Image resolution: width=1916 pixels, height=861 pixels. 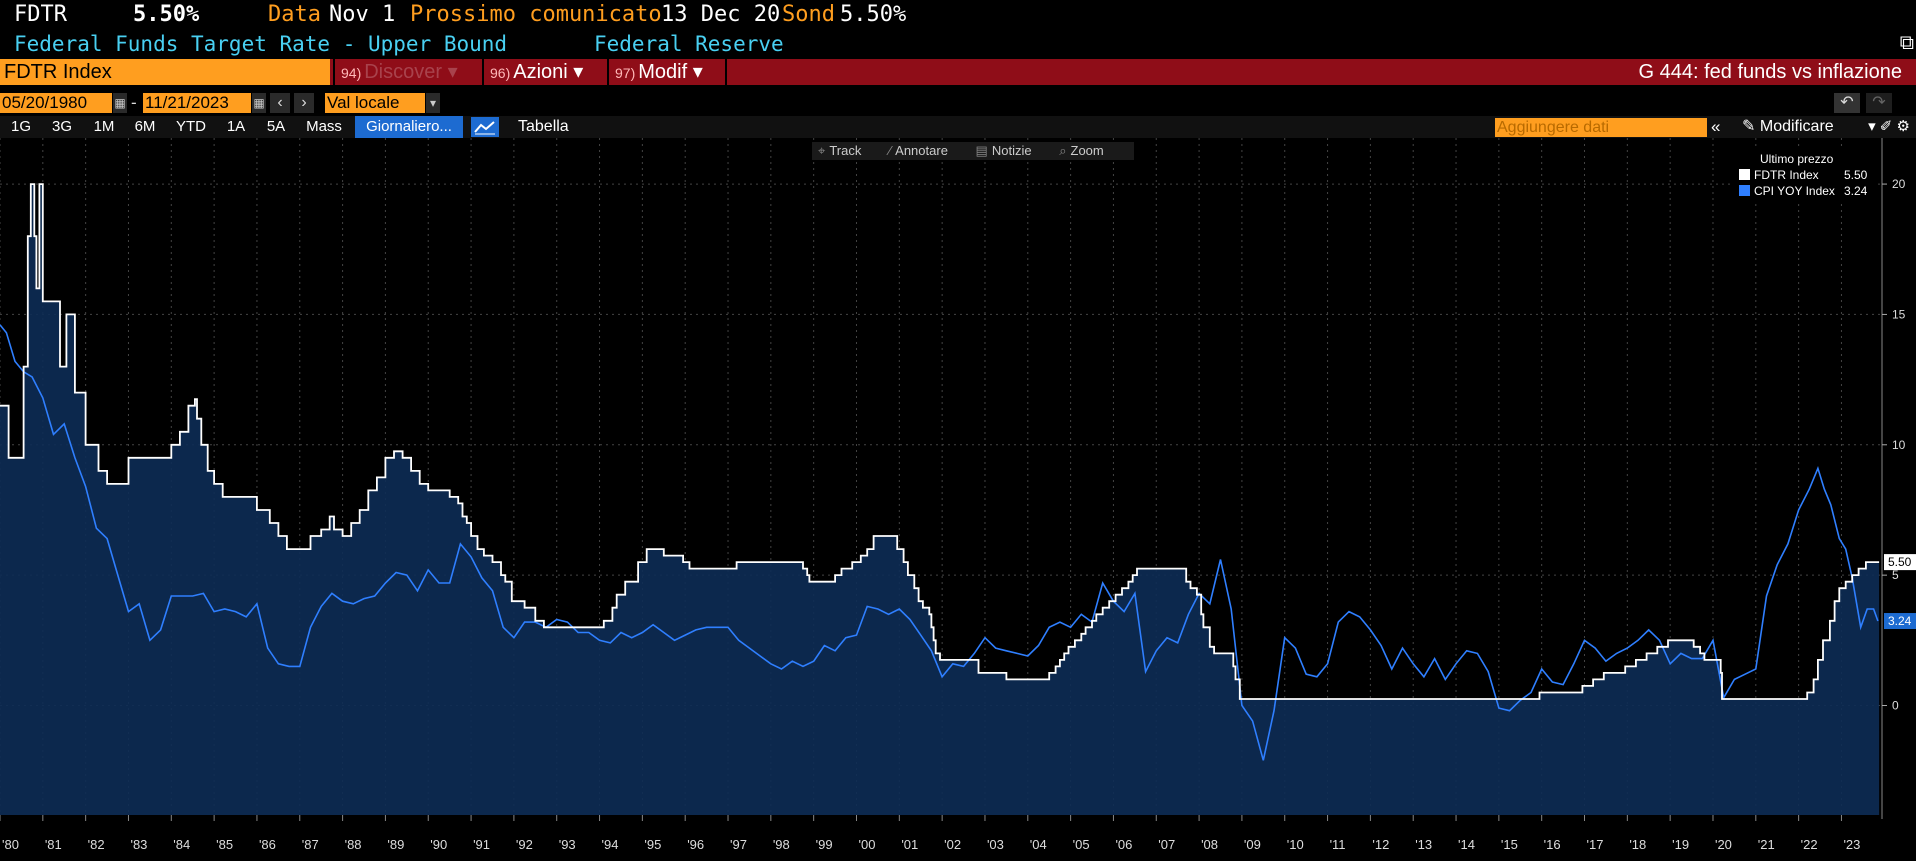 What do you see at coordinates (1903, 126) in the screenshot?
I see `gear-icon: ⚙` at bounding box center [1903, 126].